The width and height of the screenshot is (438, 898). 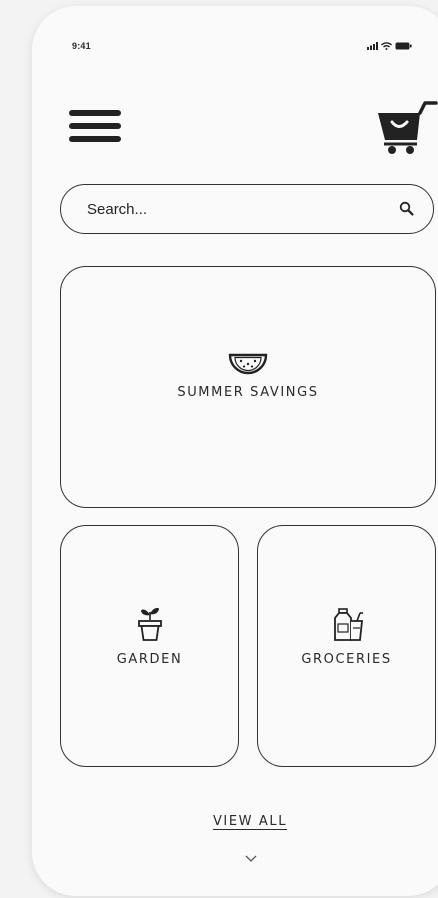 What do you see at coordinates (348, 624) in the screenshot?
I see `bottles-icon` at bounding box center [348, 624].